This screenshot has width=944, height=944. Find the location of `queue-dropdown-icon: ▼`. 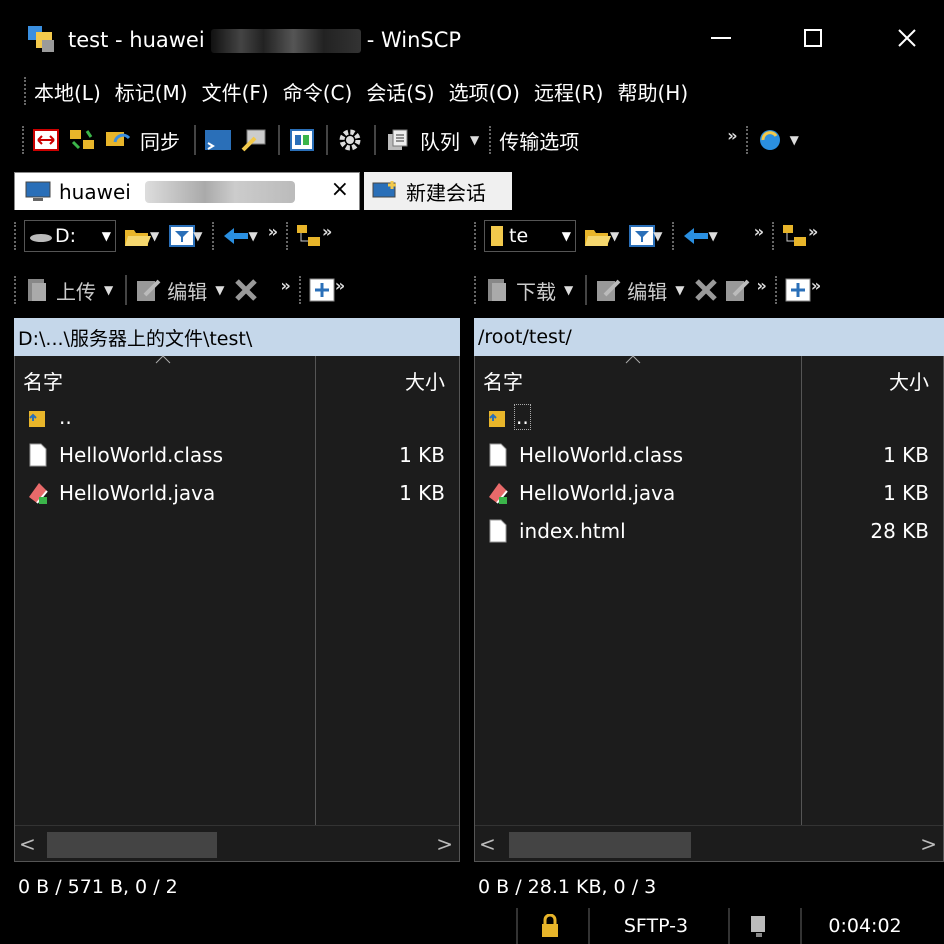

queue-dropdown-icon: ▼ is located at coordinates (474, 140).